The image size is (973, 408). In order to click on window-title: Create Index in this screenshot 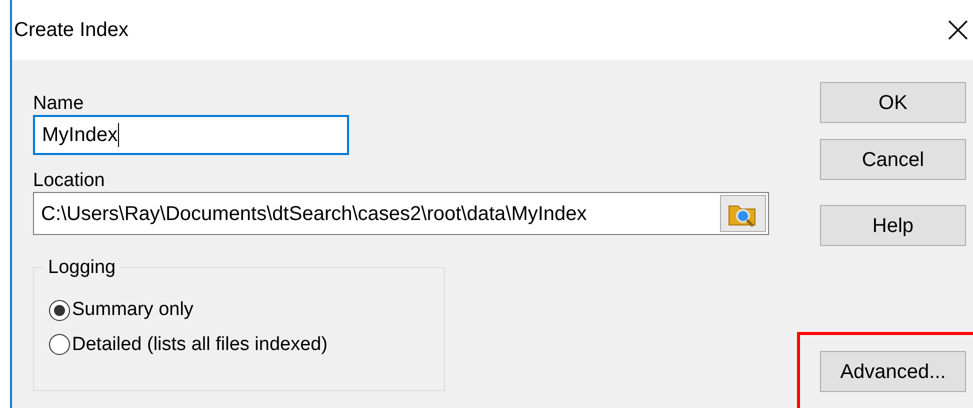, I will do `click(71, 30)`.